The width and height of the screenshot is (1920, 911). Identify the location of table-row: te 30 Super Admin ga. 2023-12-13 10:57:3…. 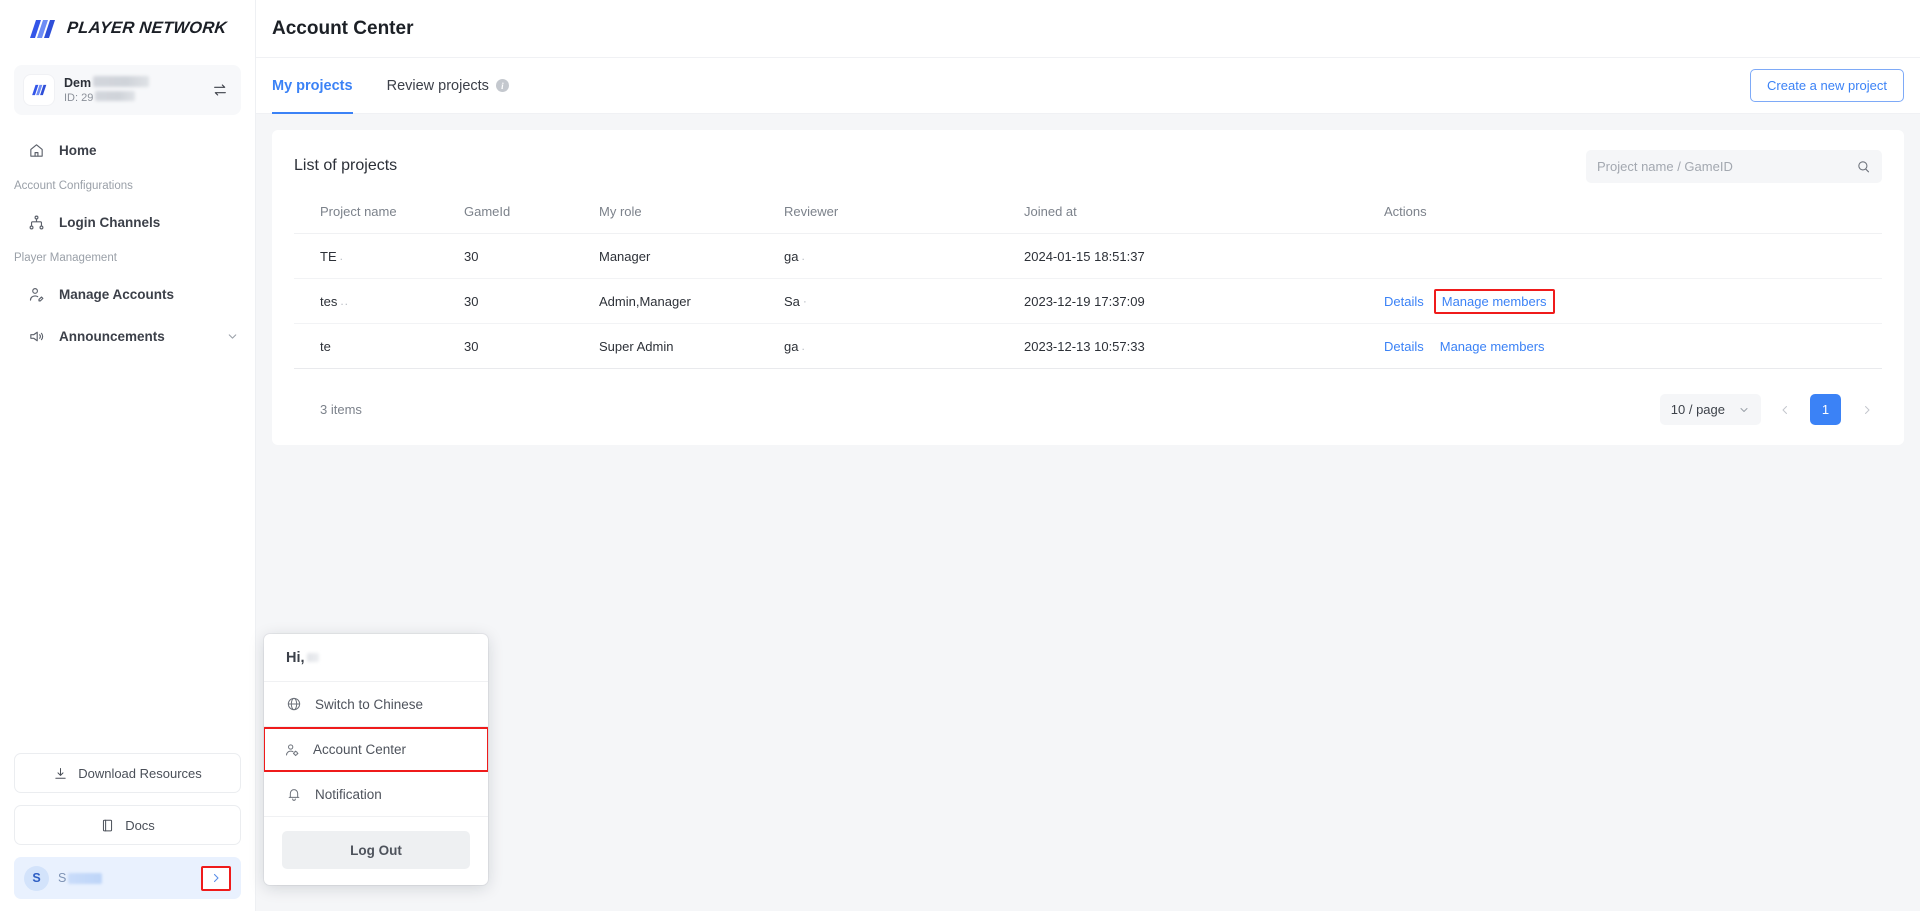
(1088, 346).